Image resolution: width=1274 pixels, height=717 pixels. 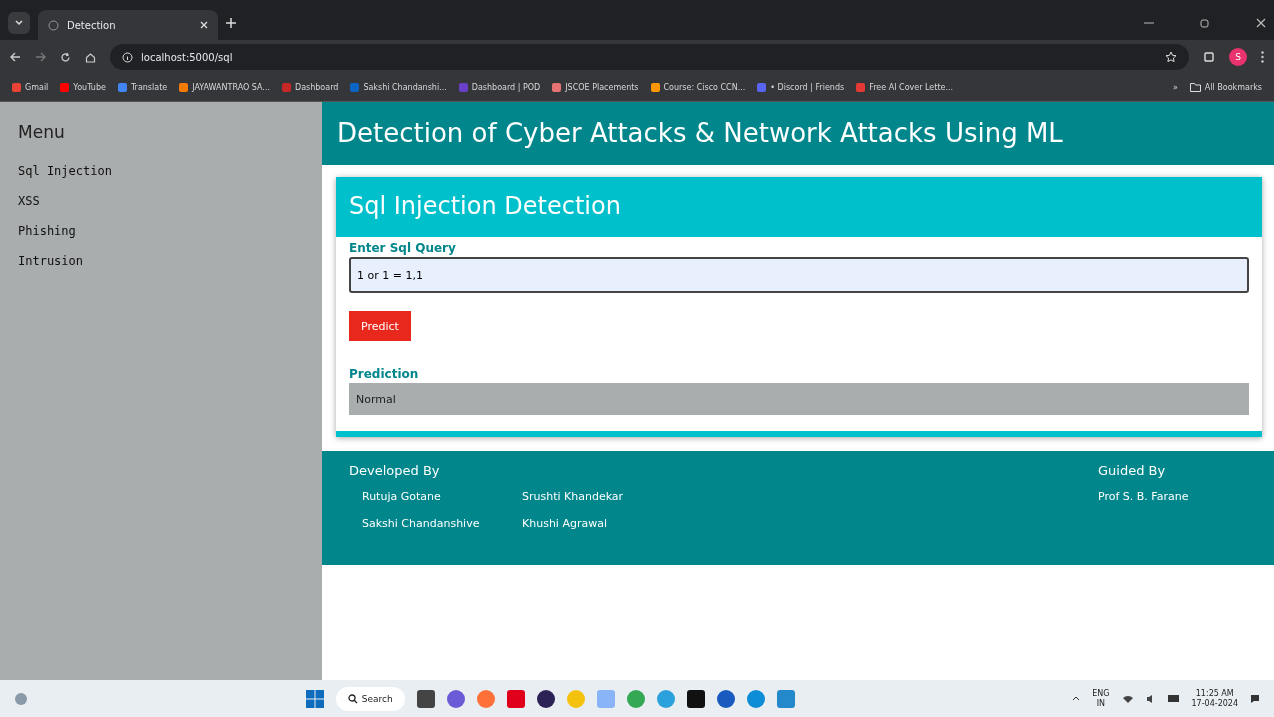 I want to click on tab-search-button, so click(x=19, y=23).